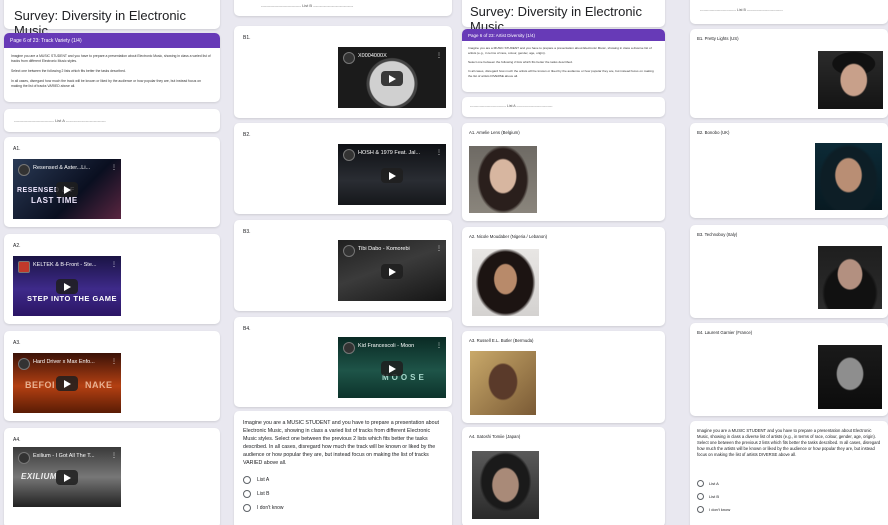 This screenshot has width=888, height=525. What do you see at coordinates (494, 132) in the screenshot?
I see `artist-label: A1. Amelie Lens (Belgium)` at bounding box center [494, 132].